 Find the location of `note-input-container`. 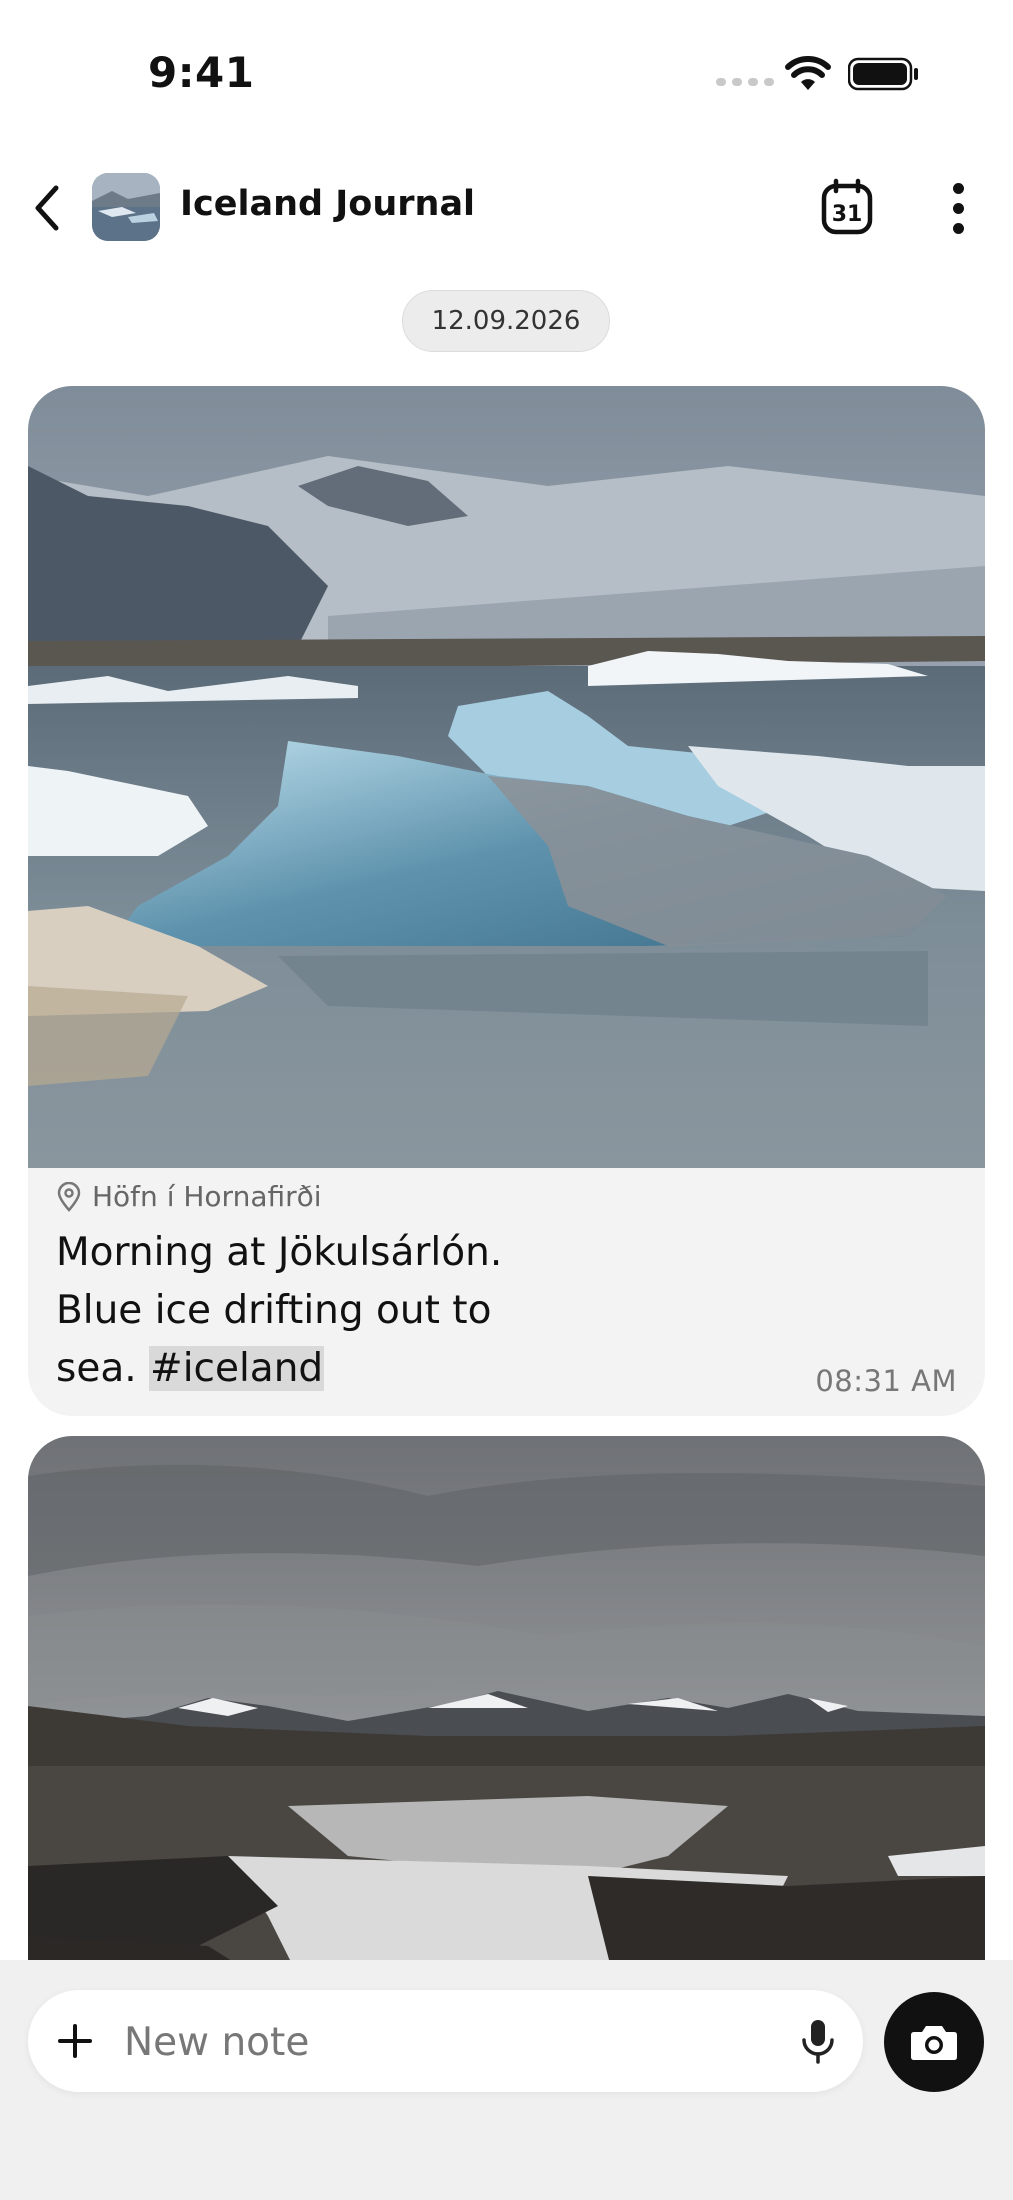

note-input-container is located at coordinates (445, 2041).